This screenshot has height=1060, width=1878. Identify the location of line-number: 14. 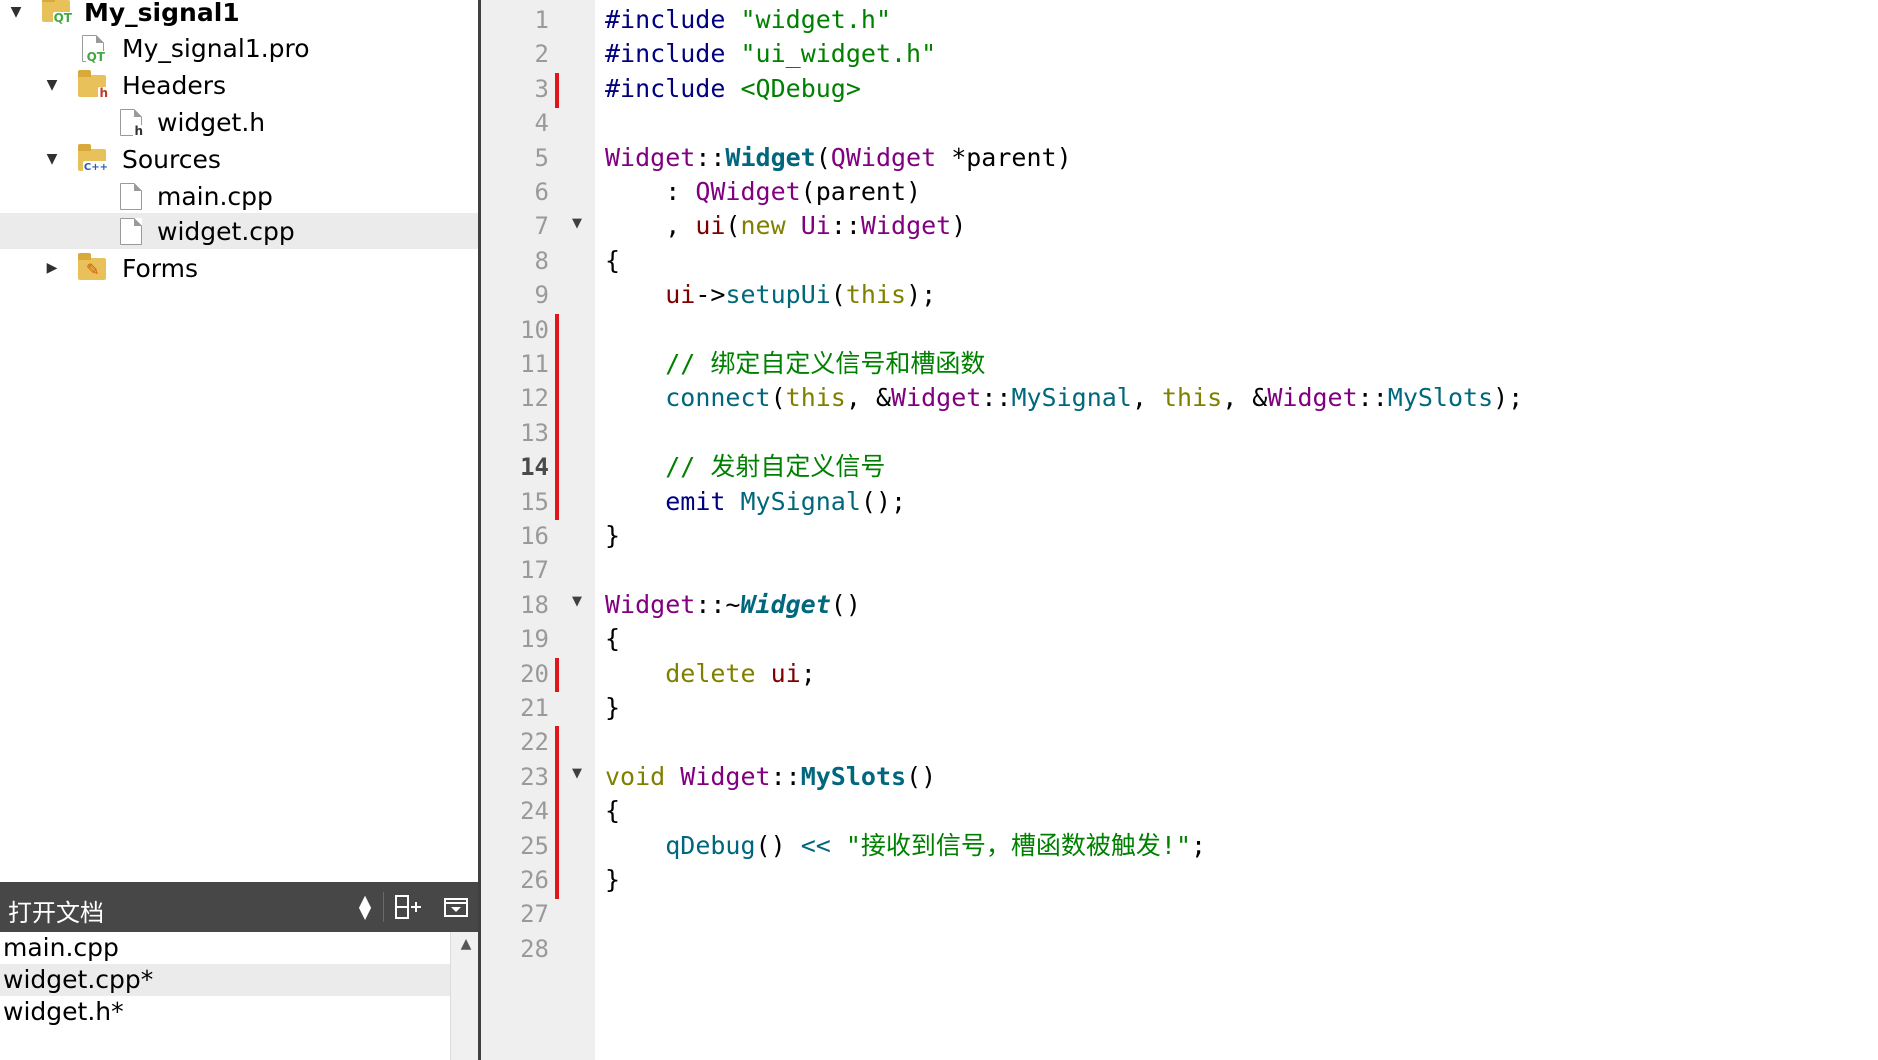
(534, 467).